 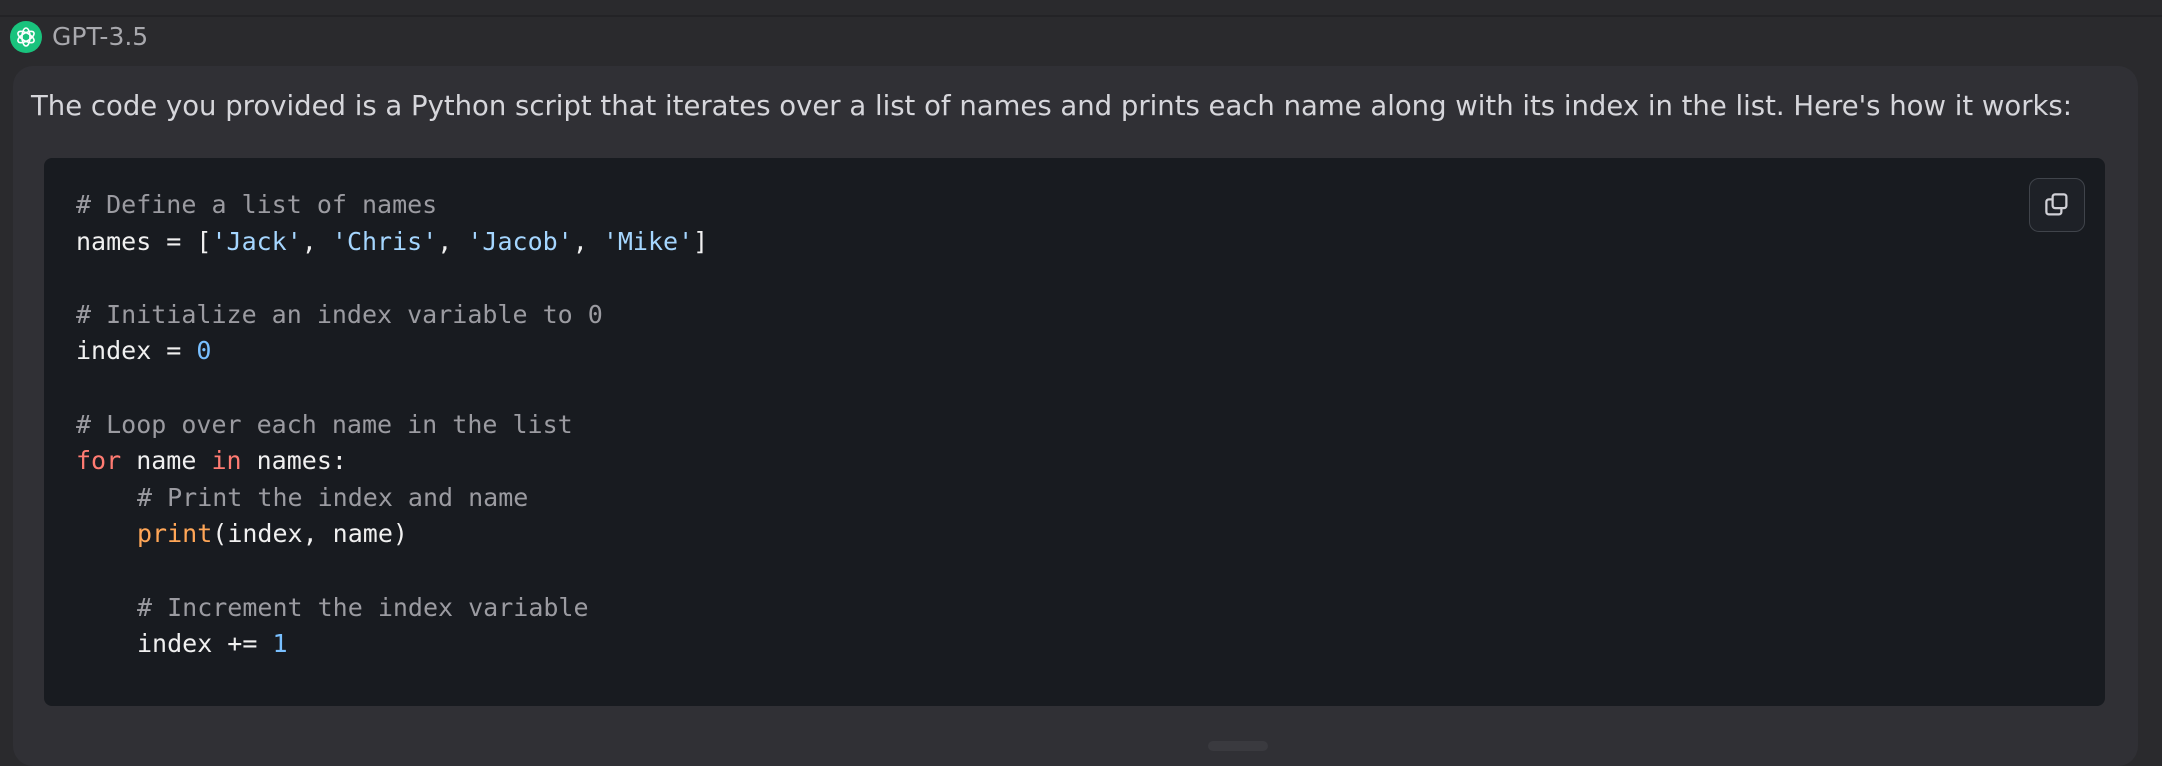 What do you see at coordinates (392, 461) in the screenshot?
I see `code-line: for name in names:` at bounding box center [392, 461].